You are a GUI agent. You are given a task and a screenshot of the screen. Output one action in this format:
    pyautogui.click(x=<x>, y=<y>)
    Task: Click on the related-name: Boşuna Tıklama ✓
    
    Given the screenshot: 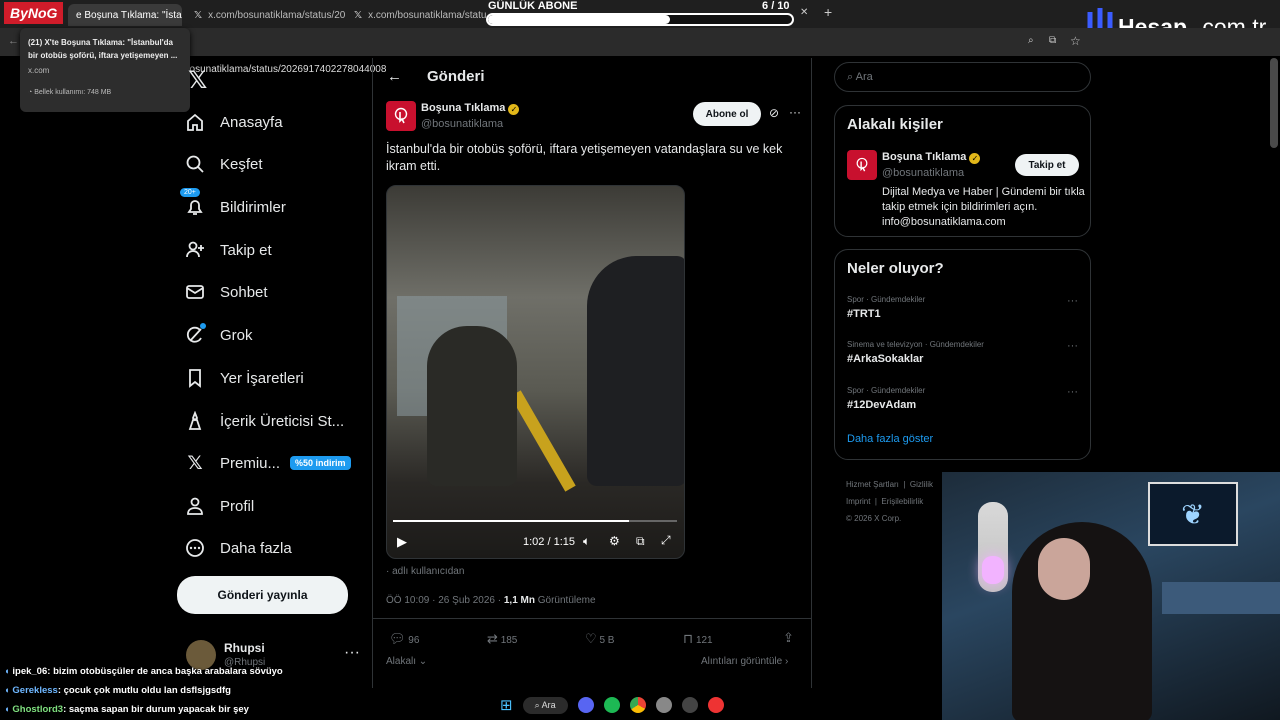 What is the action you would take?
    pyautogui.click(x=931, y=157)
    